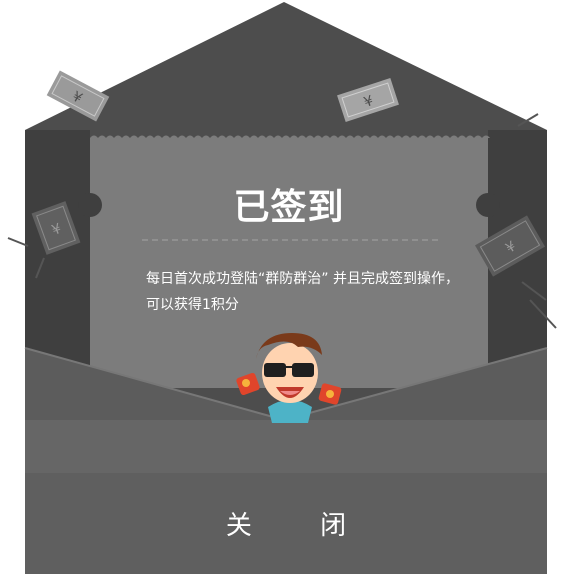 This screenshot has width=568, height=574. What do you see at coordinates (57, 255) in the screenshot?
I see `envelope-left-panel` at bounding box center [57, 255].